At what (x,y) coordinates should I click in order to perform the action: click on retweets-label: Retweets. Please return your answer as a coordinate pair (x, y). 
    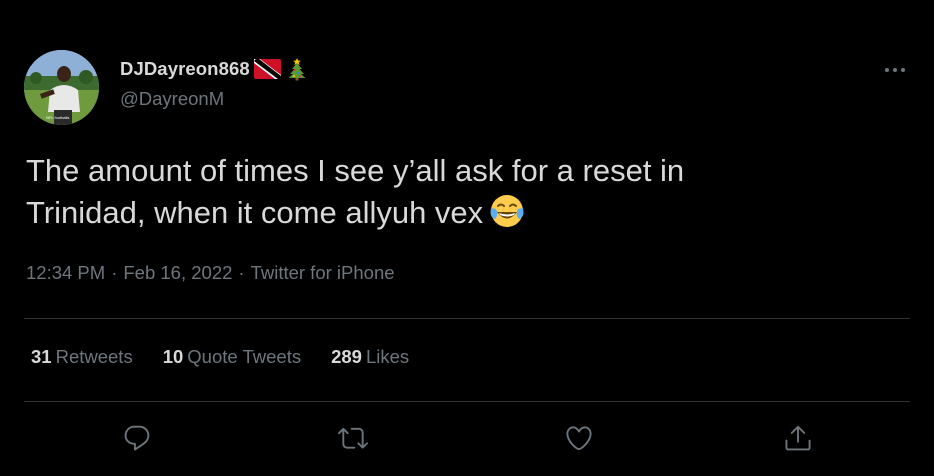
    Looking at the image, I should click on (94, 356).